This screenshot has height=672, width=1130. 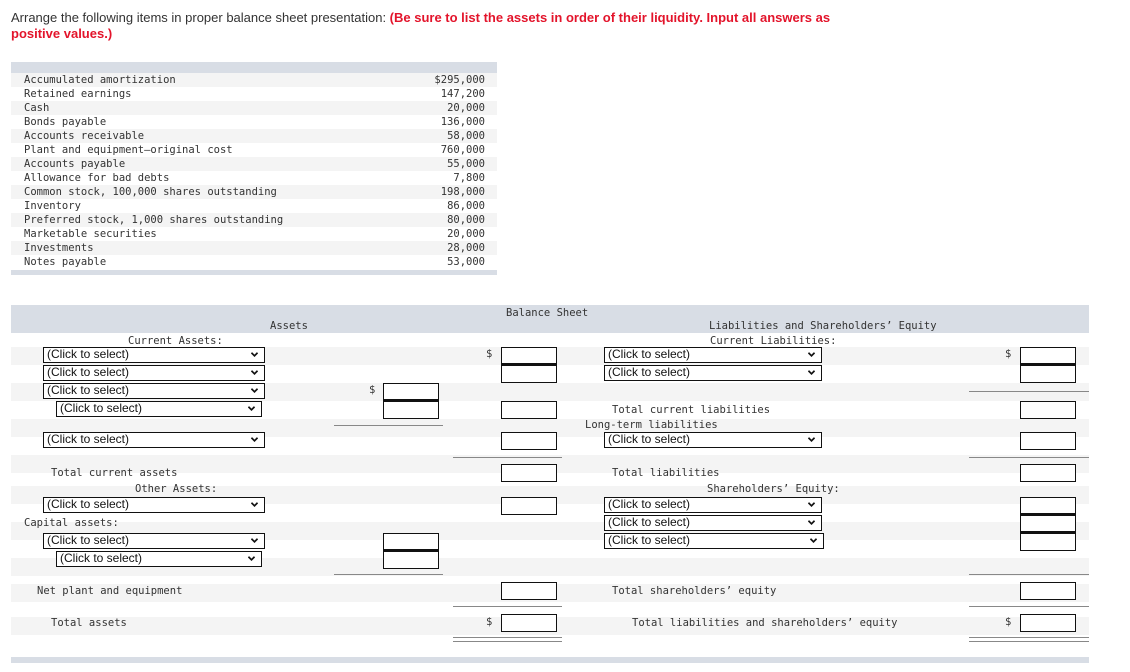 I want to click on given-item-label: Accounts payable, so click(x=75, y=164).